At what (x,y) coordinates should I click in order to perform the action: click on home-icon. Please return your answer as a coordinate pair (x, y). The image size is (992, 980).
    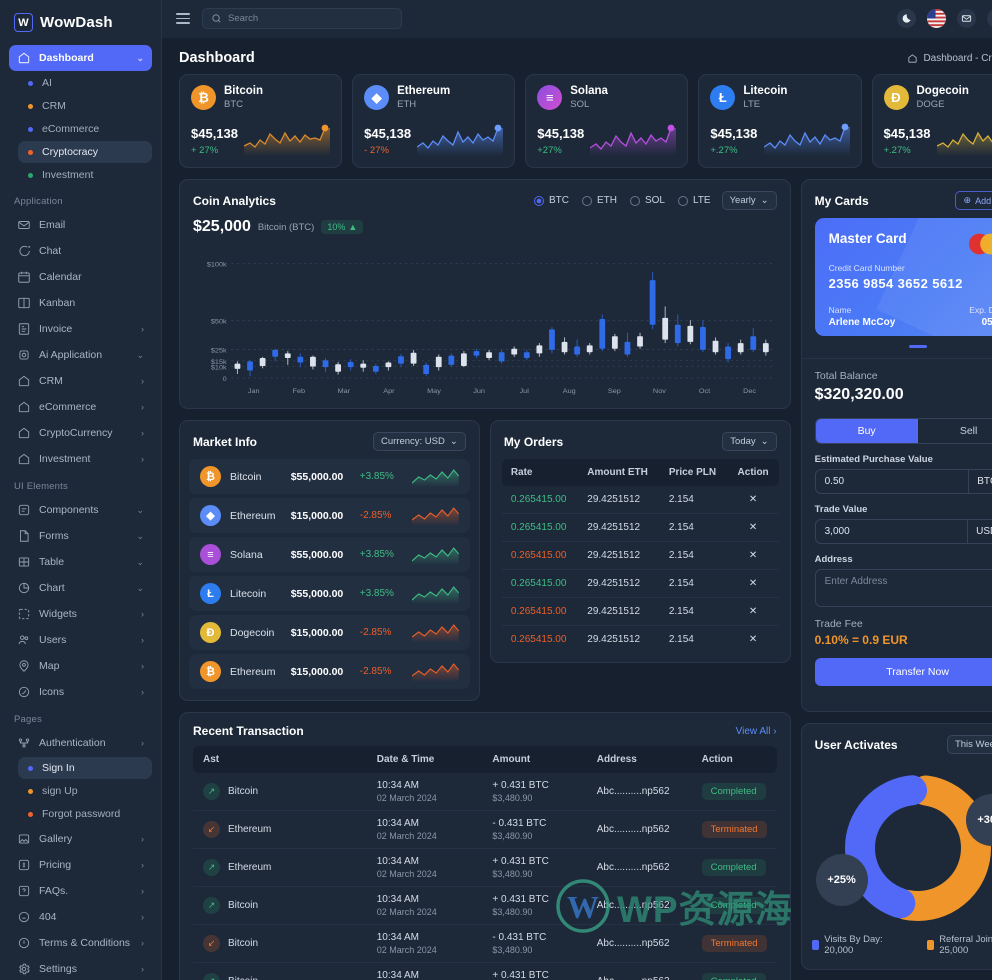
    Looking at the image, I should click on (24, 407).